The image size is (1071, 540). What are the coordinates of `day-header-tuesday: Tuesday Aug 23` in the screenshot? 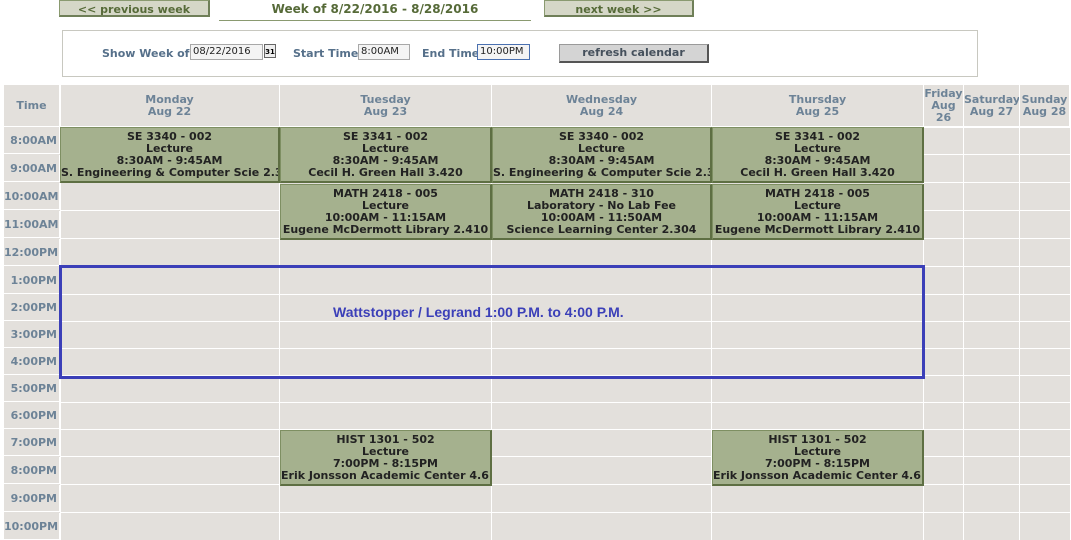 It's located at (386, 106).